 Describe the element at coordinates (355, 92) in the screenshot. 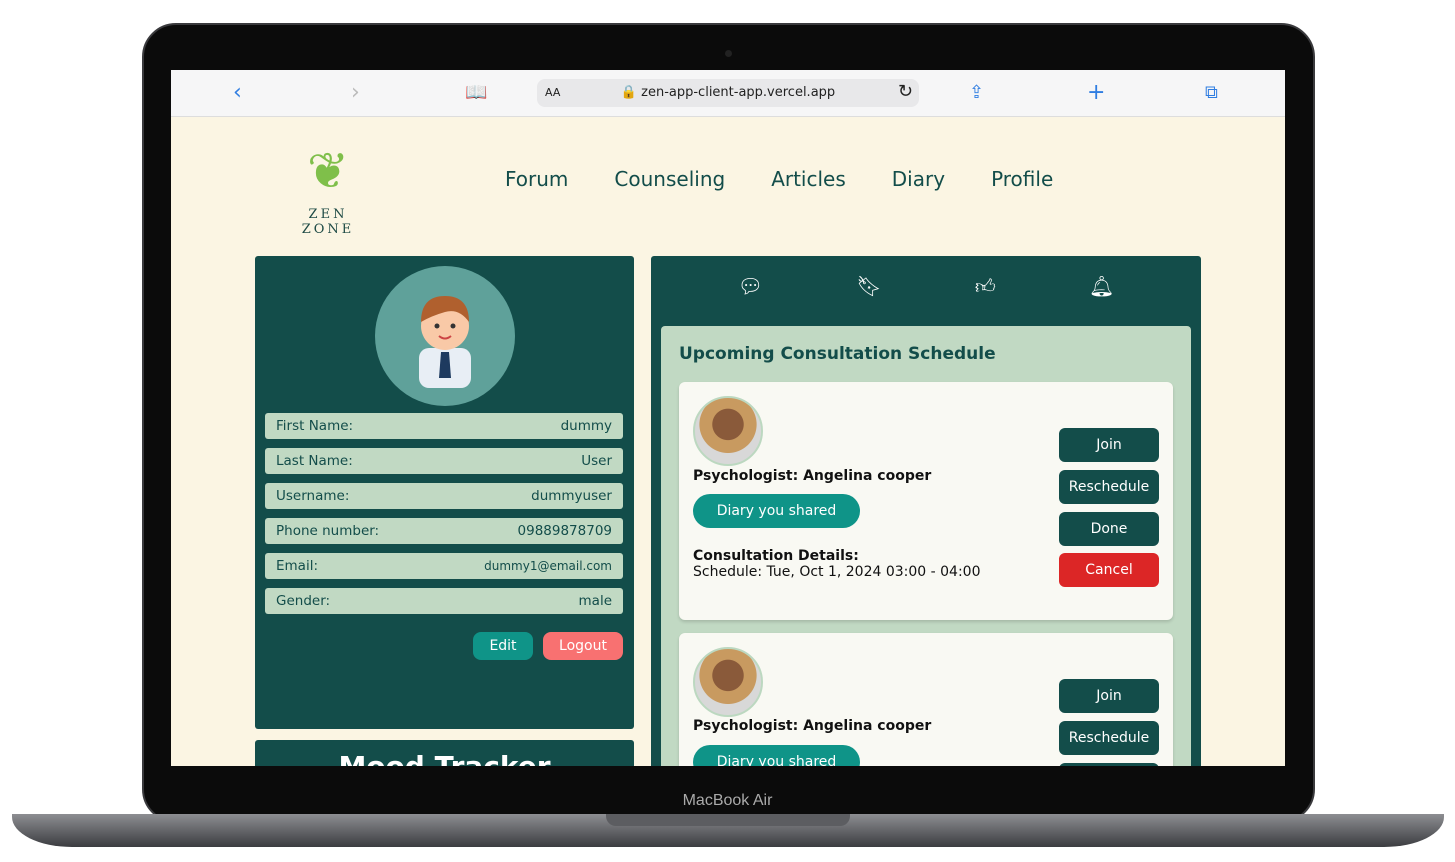

I see `forward-icon: ›` at that location.